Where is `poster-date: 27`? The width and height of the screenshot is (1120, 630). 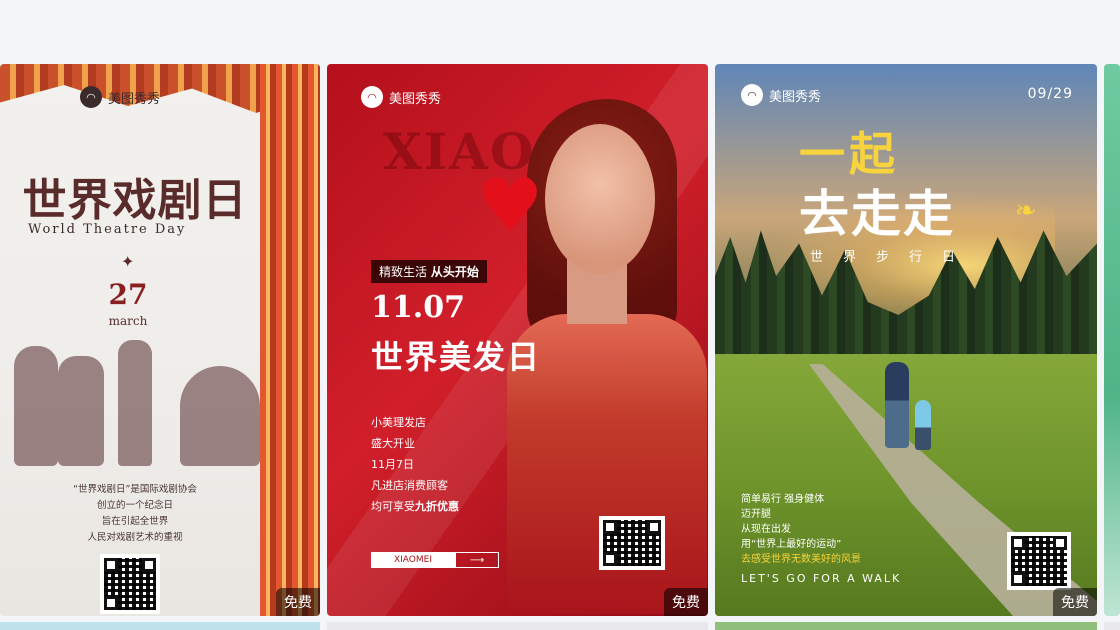 poster-date: 27 is located at coordinates (128, 294).